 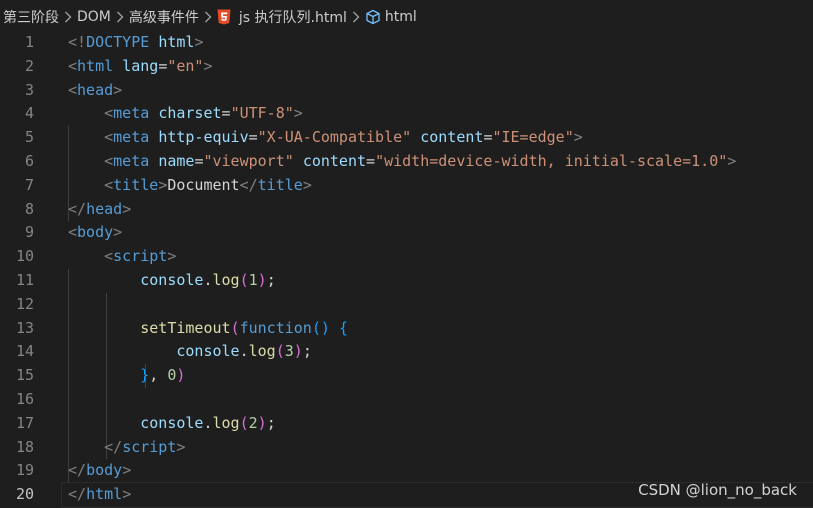 What do you see at coordinates (95, 232) in the screenshot?
I see `code-token: body` at bounding box center [95, 232].